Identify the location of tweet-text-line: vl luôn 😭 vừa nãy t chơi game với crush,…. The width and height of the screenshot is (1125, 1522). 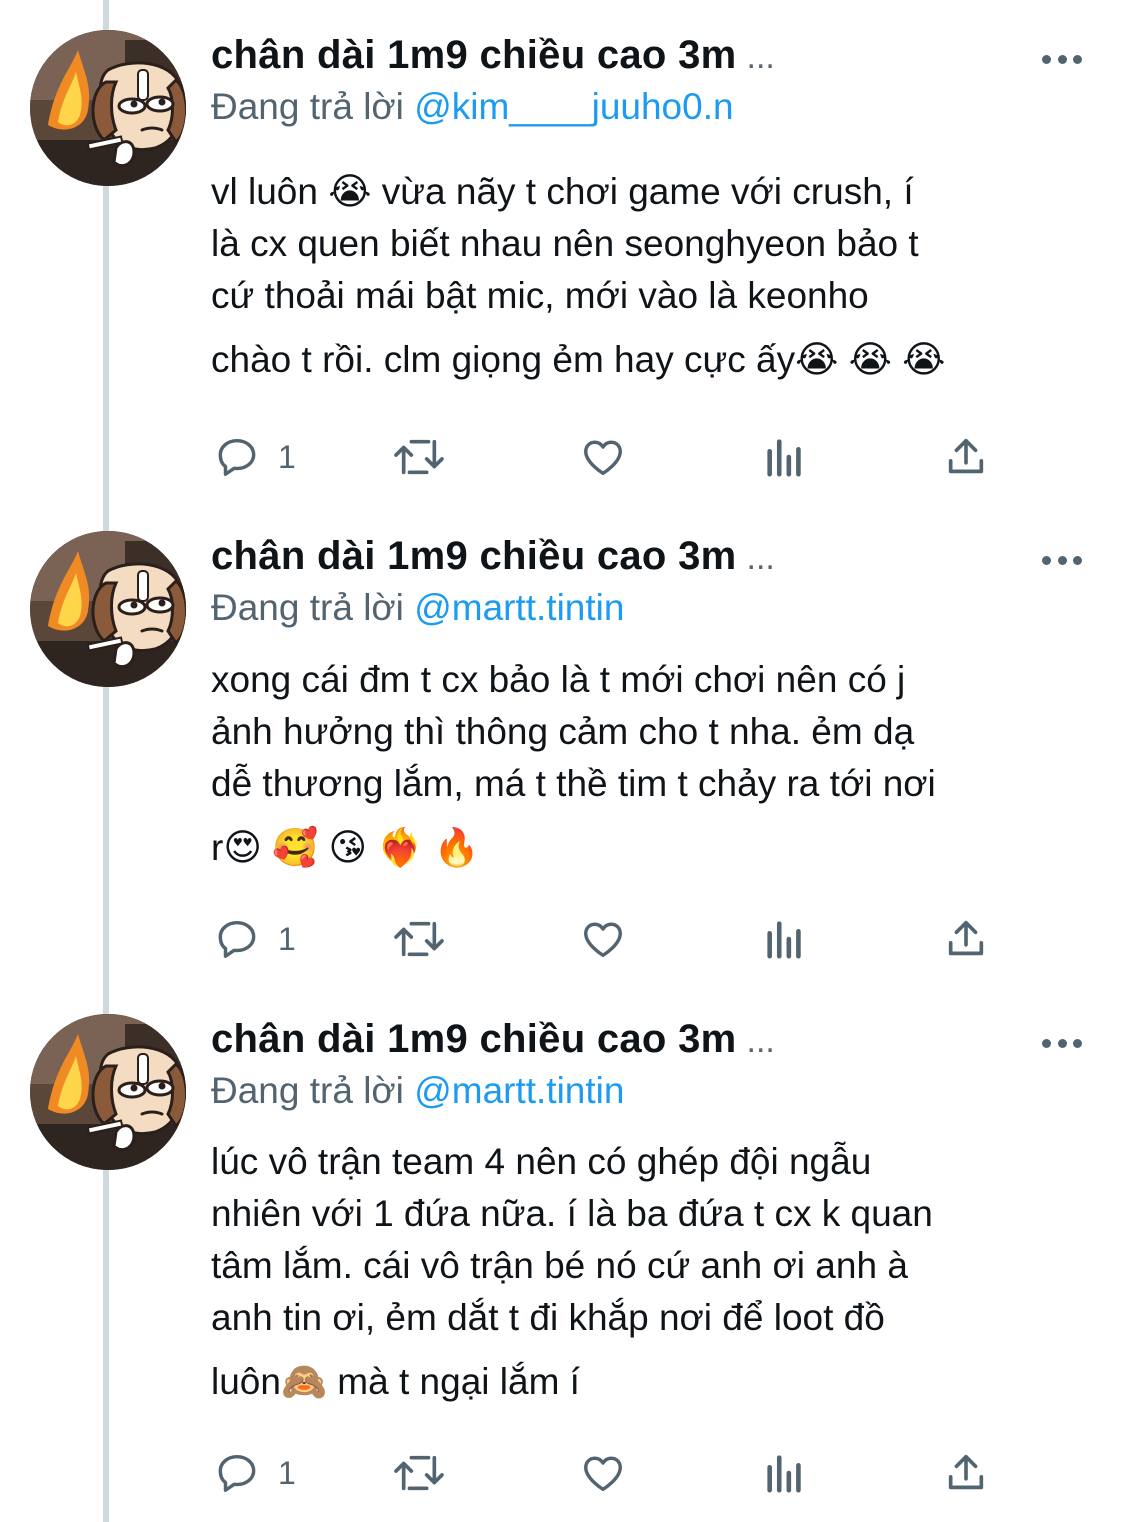
(562, 191).